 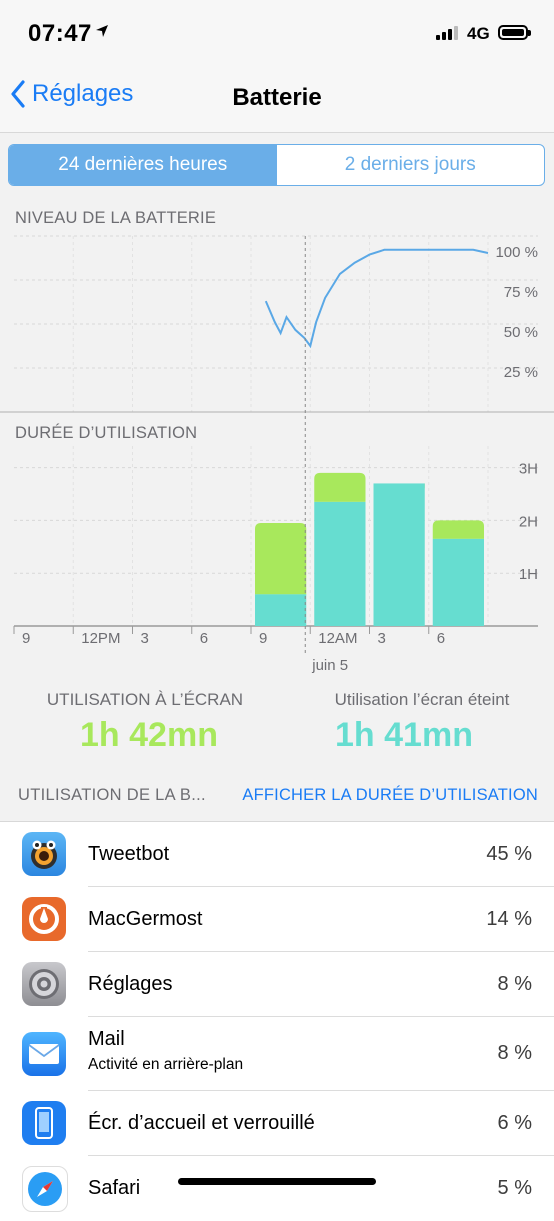 What do you see at coordinates (130, 984) in the screenshot?
I see `app-name: Réglages` at bounding box center [130, 984].